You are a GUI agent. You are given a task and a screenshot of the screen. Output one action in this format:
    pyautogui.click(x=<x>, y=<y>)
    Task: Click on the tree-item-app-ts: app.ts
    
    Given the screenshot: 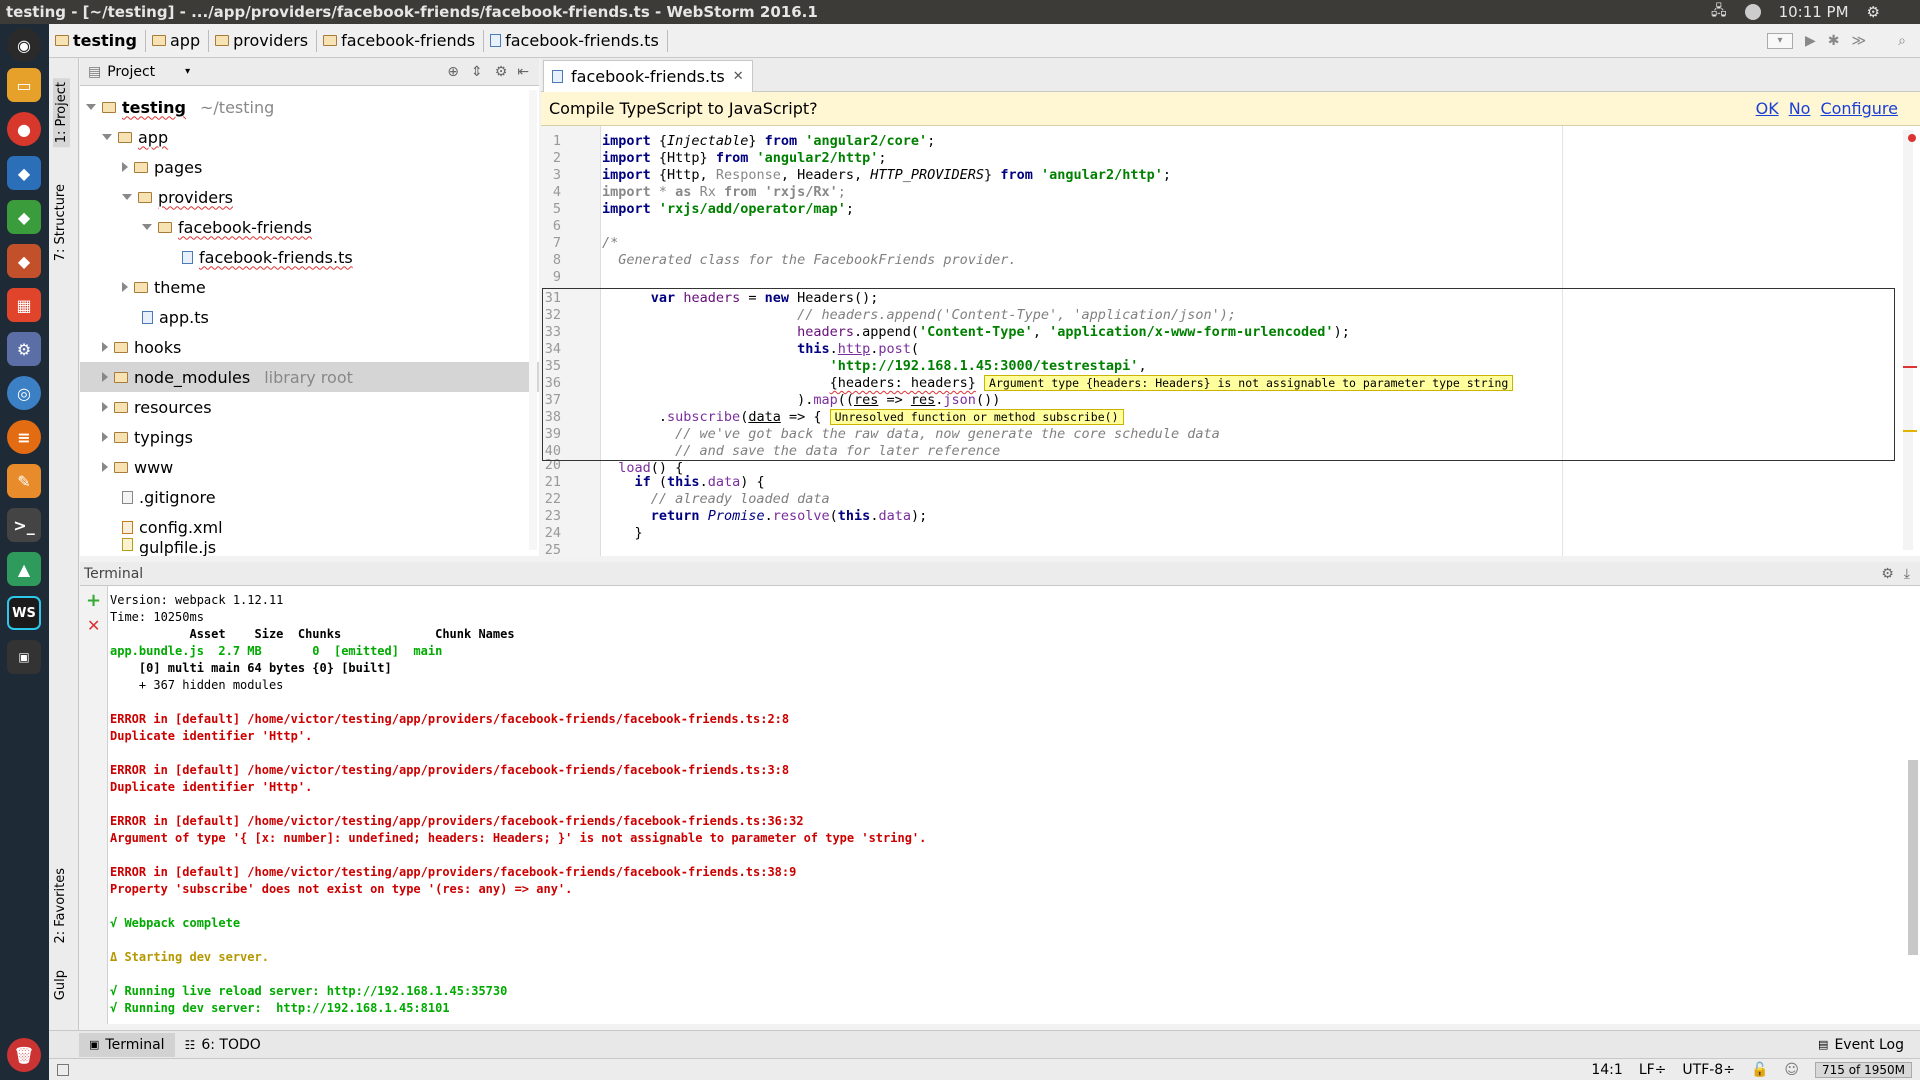 What is the action you would take?
    pyautogui.click(x=175, y=317)
    